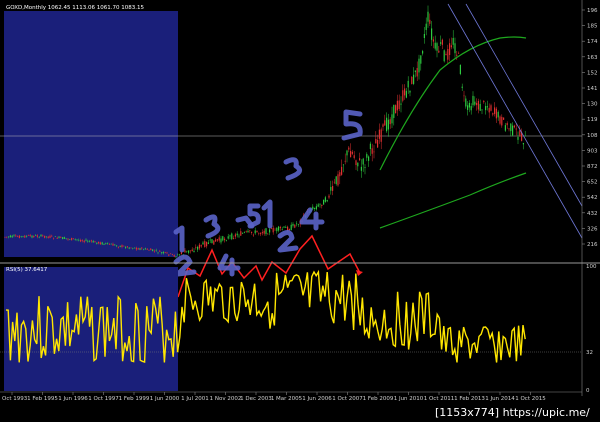 Image resolution: width=600 pixels, height=422 pixels. What do you see at coordinates (27, 270) in the screenshot?
I see `rsi-title: RSI(5) 37.6417` at bounding box center [27, 270].